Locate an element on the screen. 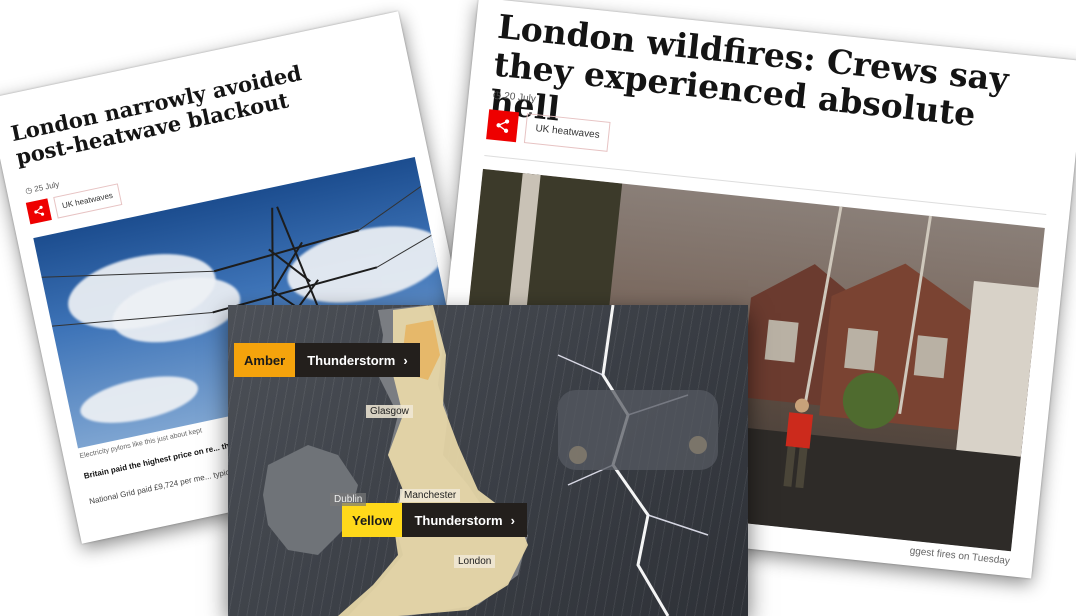 Image resolution: width=1076 pixels, height=616 pixels. yellow-alert-type: Thunderstorm › is located at coordinates (464, 520).